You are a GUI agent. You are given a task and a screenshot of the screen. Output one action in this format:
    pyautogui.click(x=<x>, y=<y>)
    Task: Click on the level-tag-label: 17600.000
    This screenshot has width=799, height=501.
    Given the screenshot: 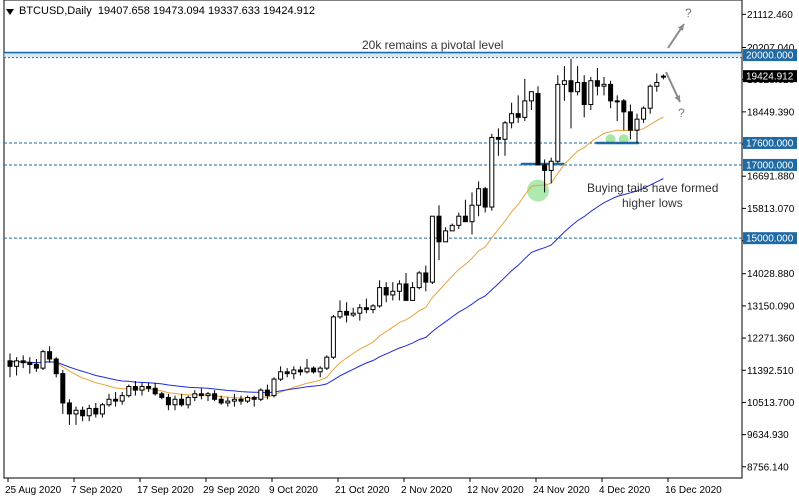 What is the action you would take?
    pyautogui.click(x=770, y=143)
    